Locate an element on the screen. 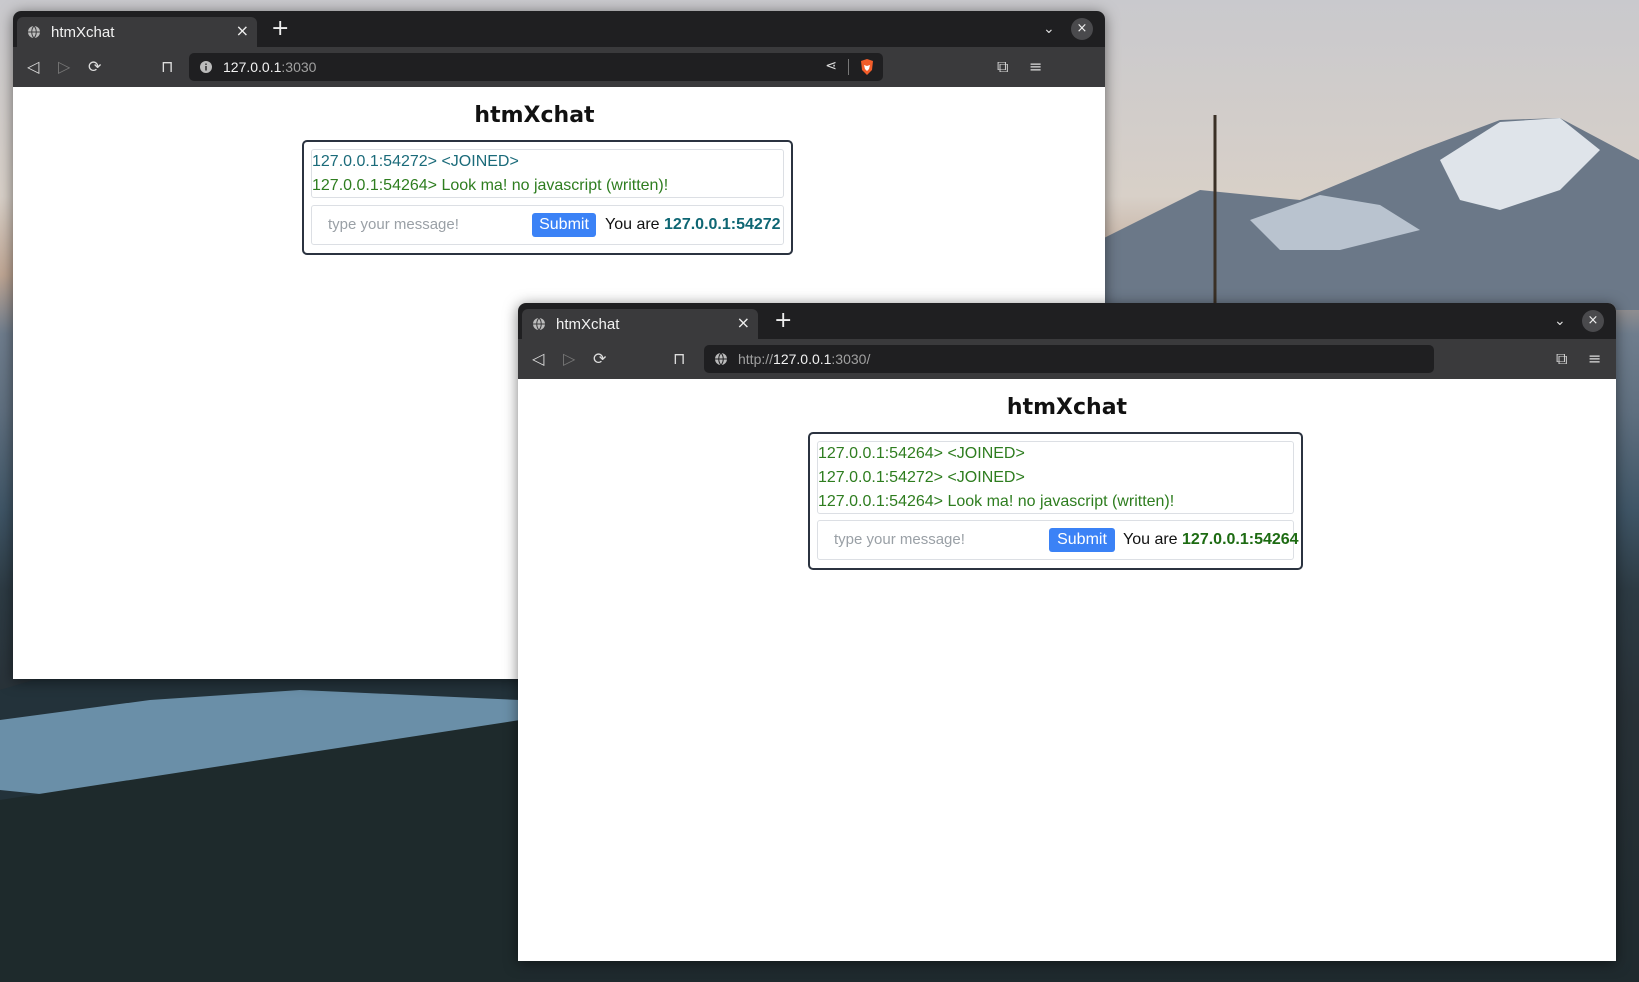 The image size is (1639, 982). toolbar: ◁ ▷ ⟳ ⊓ 127.0.0.1:3030 ⋖ ⧉ ≡ is located at coordinates (559, 67).